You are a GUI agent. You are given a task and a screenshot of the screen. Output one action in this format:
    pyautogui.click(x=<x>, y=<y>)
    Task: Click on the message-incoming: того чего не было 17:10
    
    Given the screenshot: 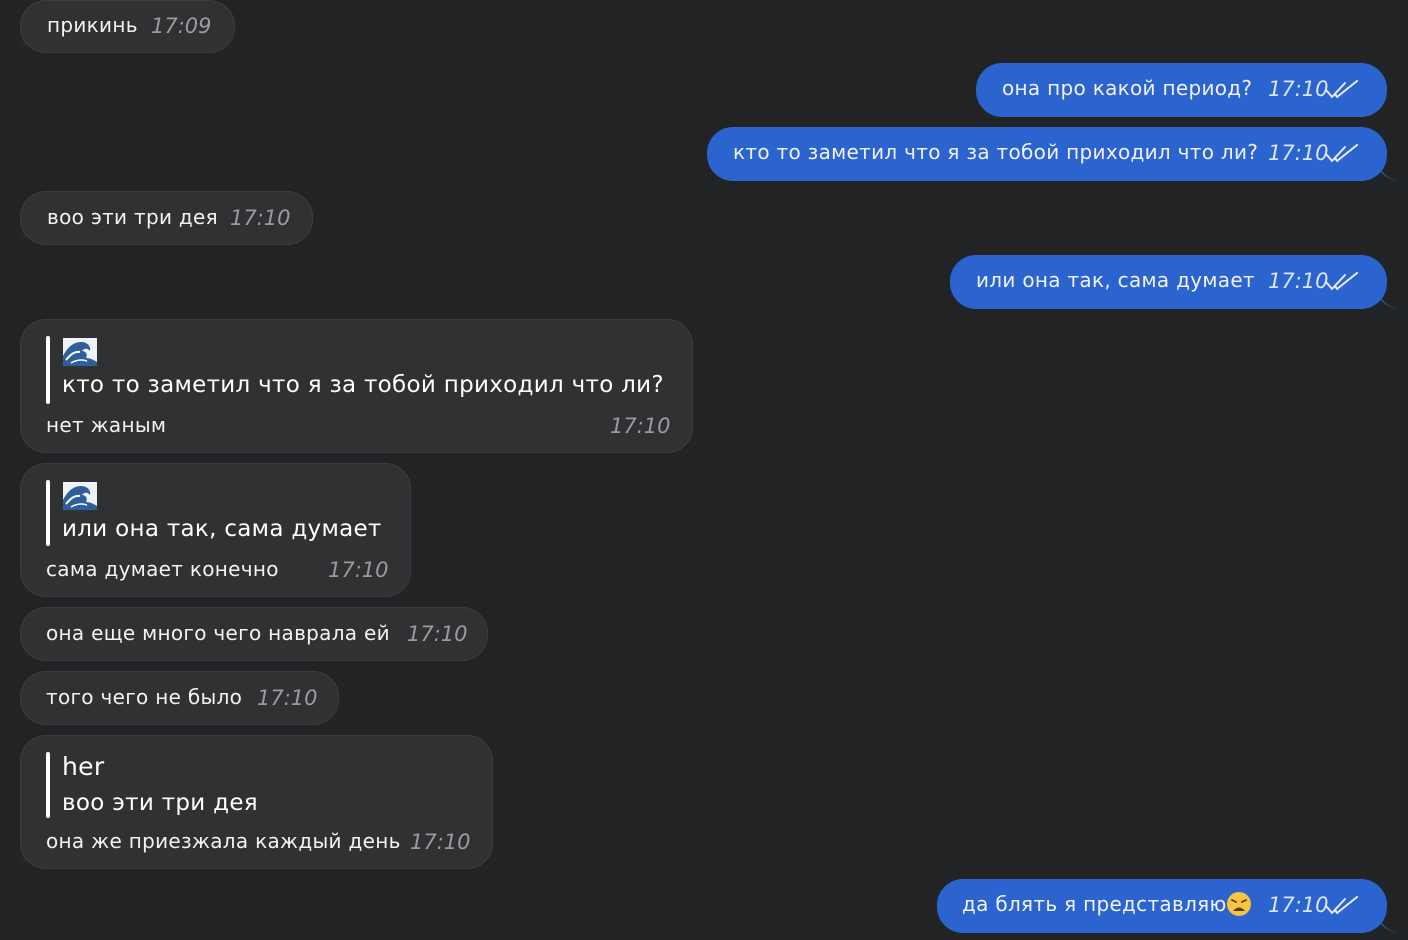 What is the action you would take?
    pyautogui.click(x=179, y=698)
    